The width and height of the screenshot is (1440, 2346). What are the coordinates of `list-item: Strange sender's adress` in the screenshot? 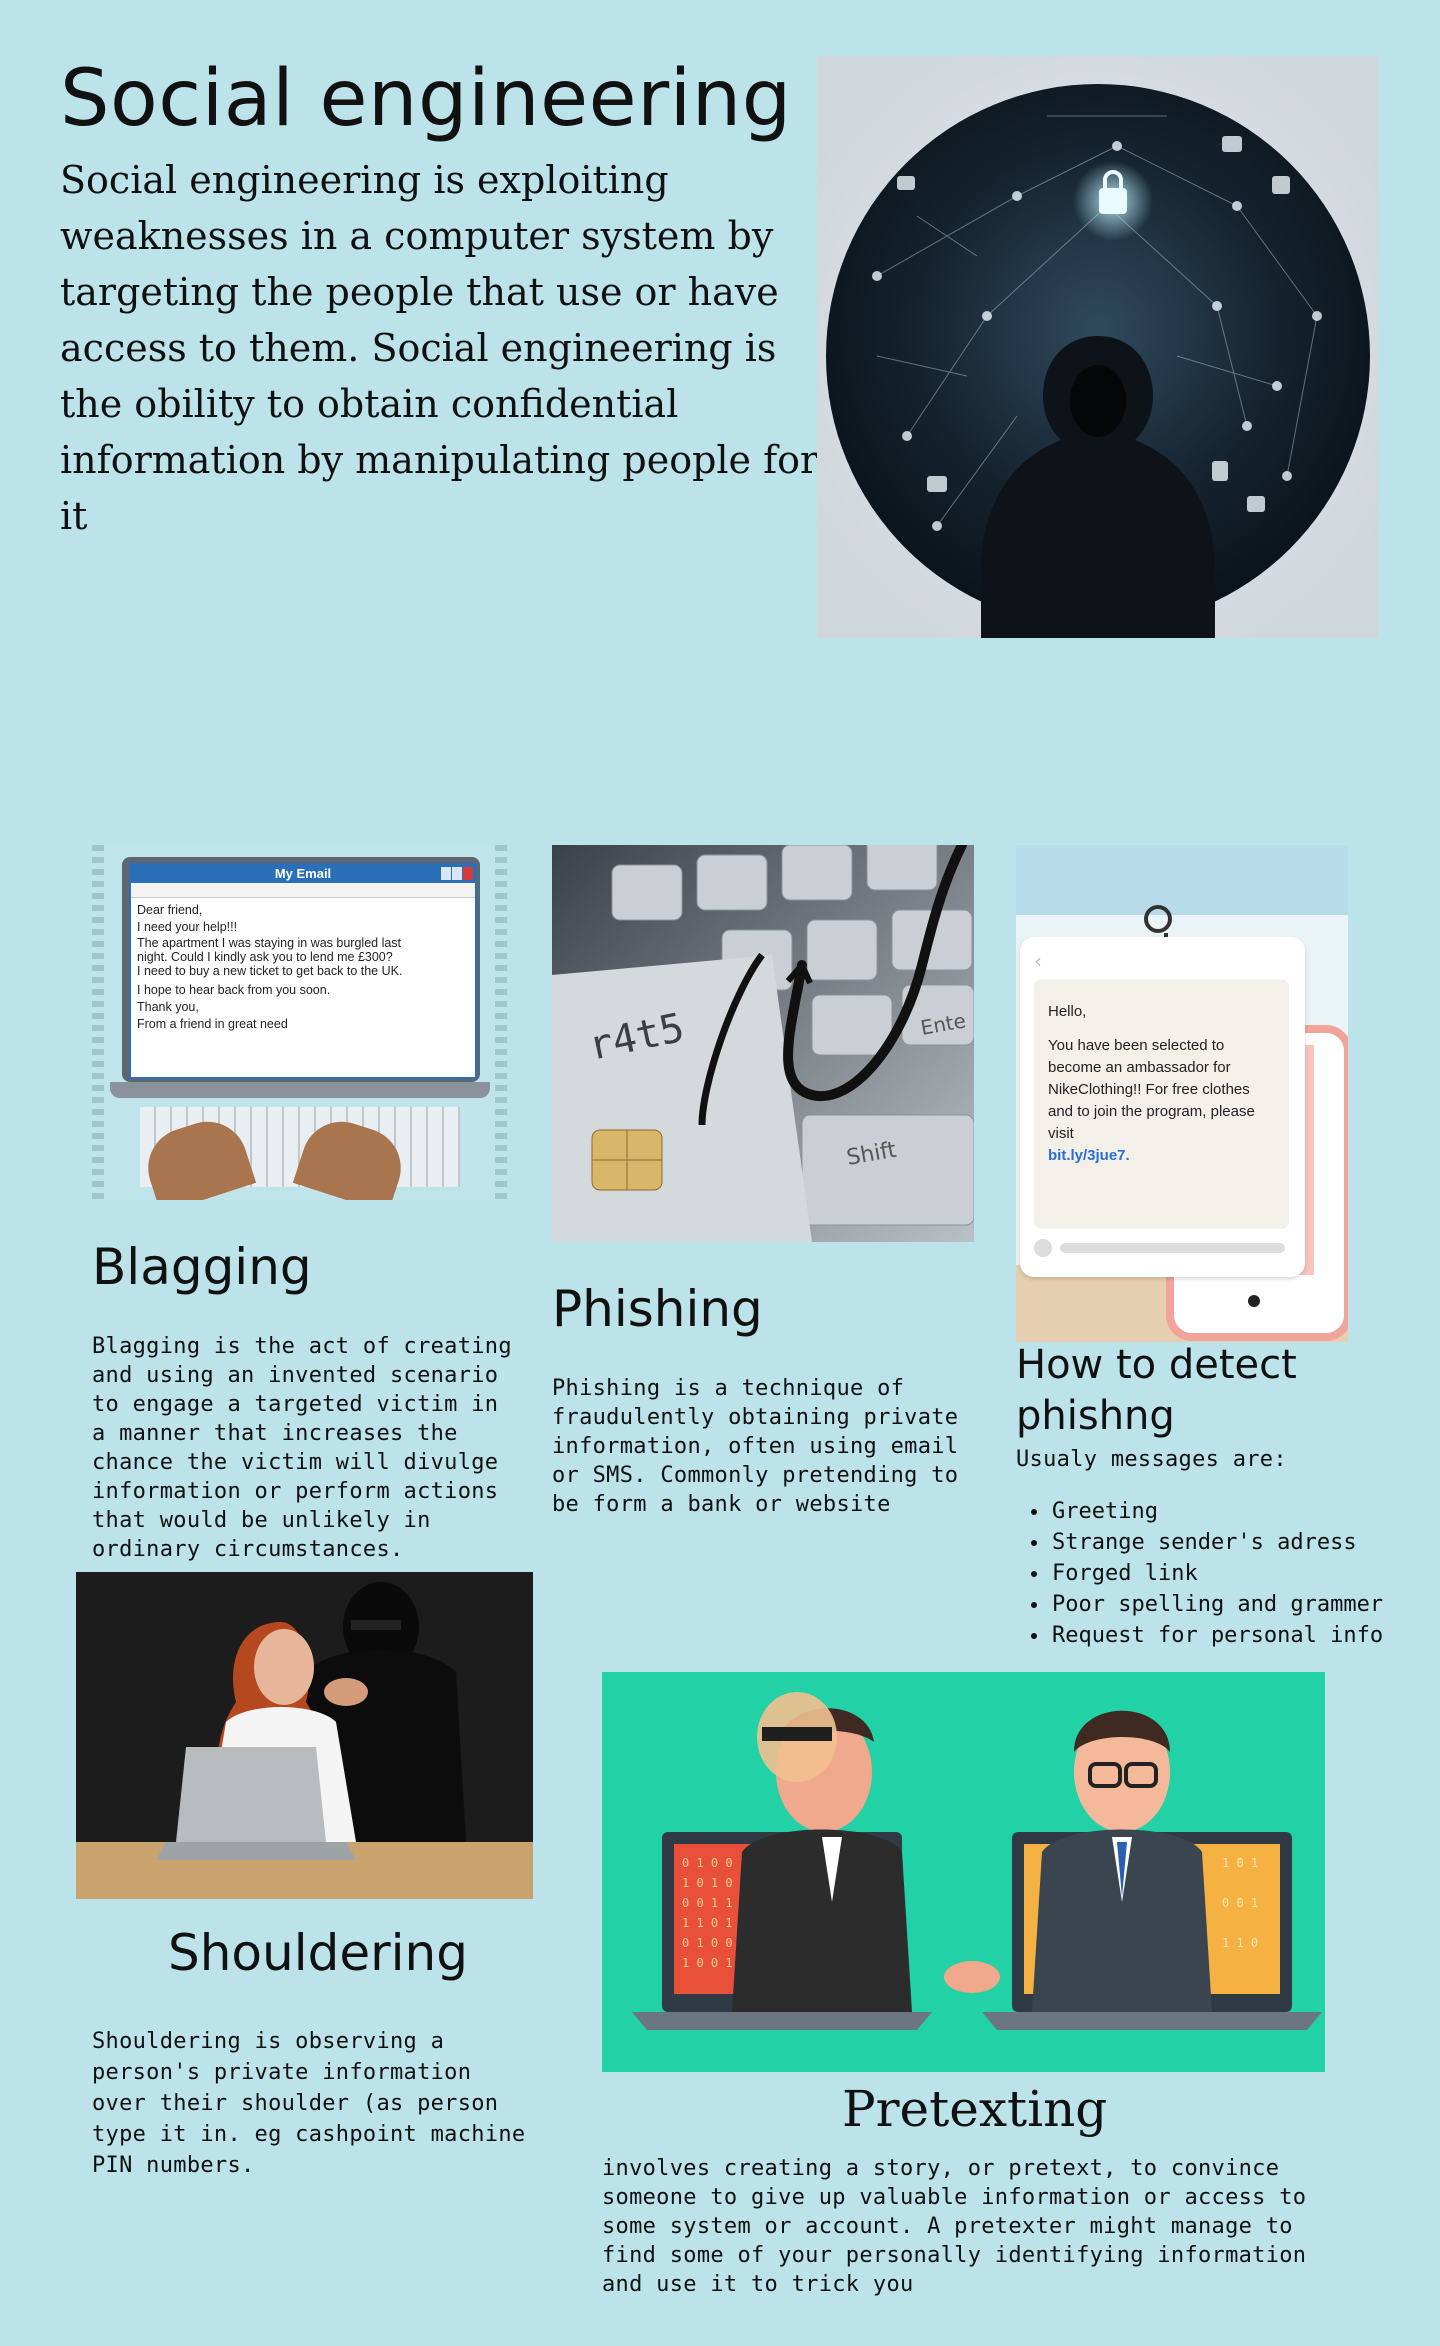 It's located at (1245, 1542).